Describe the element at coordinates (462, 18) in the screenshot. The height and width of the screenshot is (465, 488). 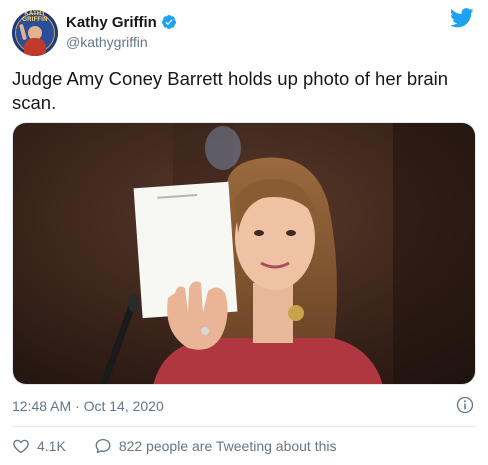
I see `twitter-bird-icon` at that location.